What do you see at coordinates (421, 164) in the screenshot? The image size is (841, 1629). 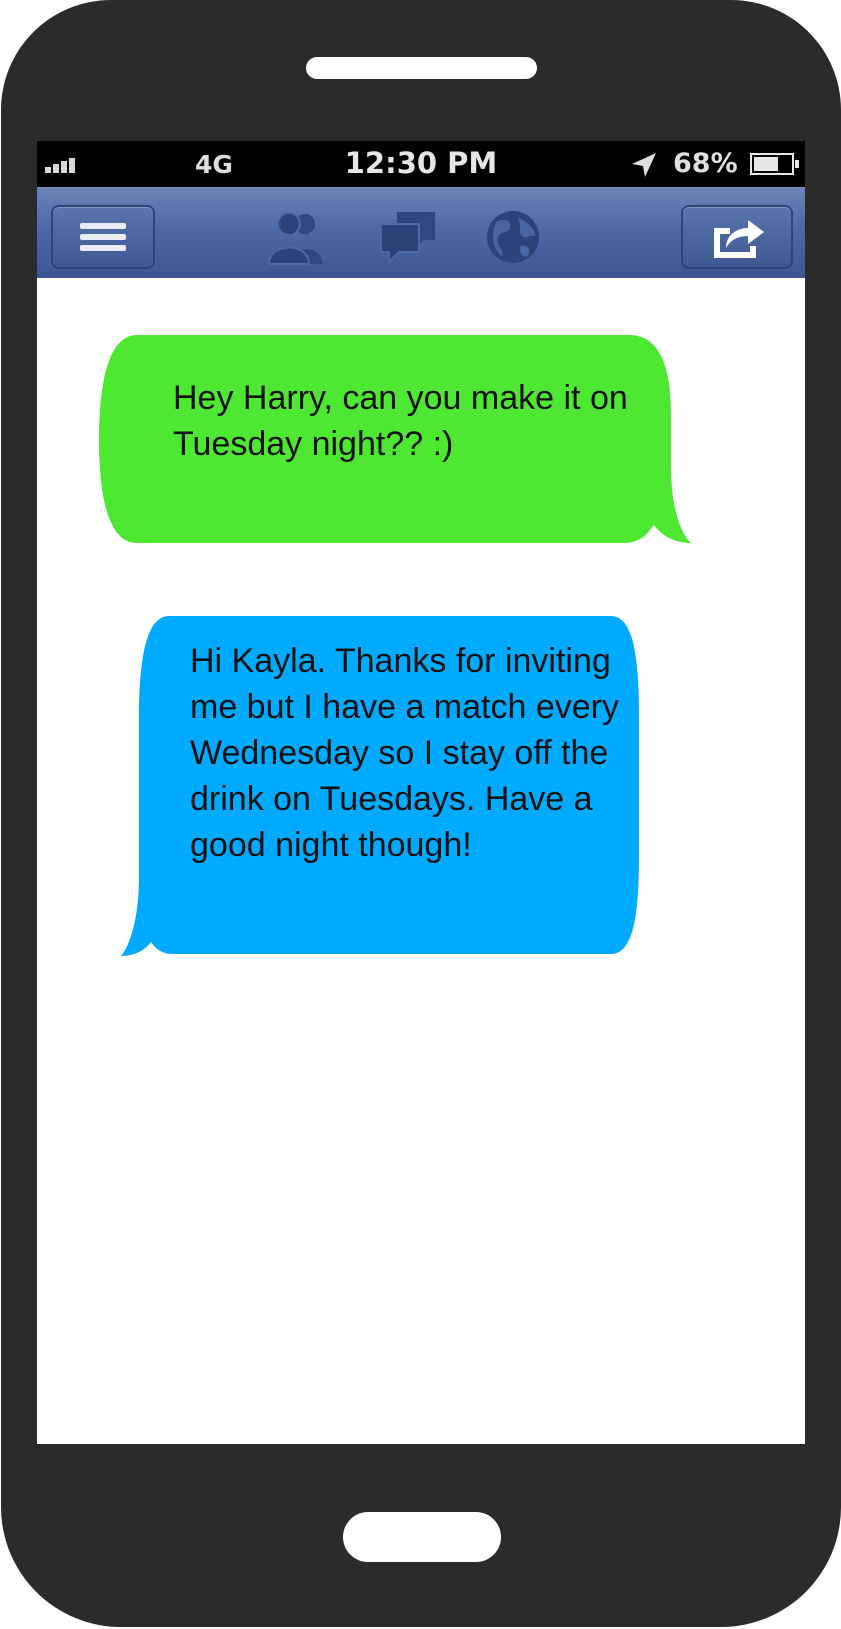 I see `status-bar: 4G 12:30 PM 68%` at bounding box center [421, 164].